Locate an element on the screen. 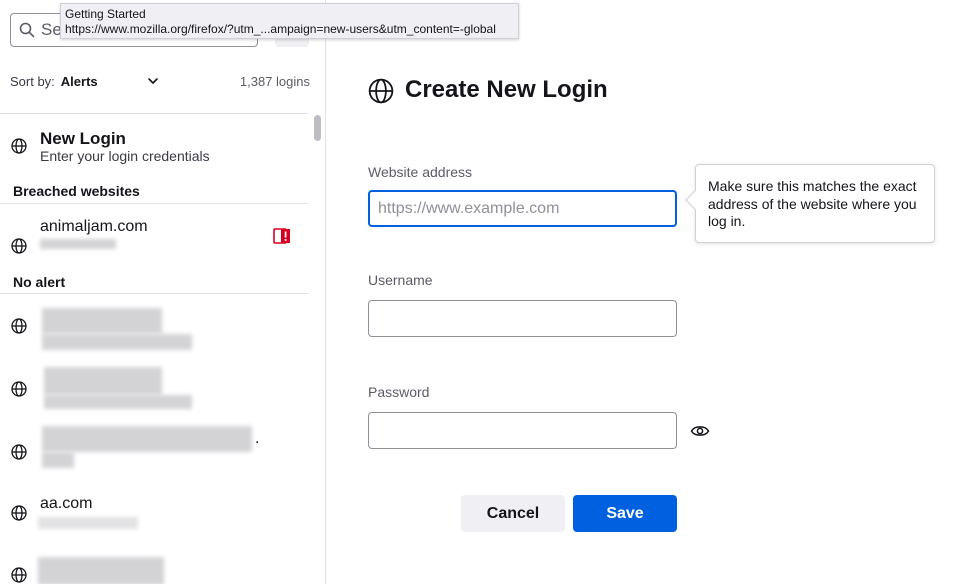  search-icon is located at coordinates (27, 30).